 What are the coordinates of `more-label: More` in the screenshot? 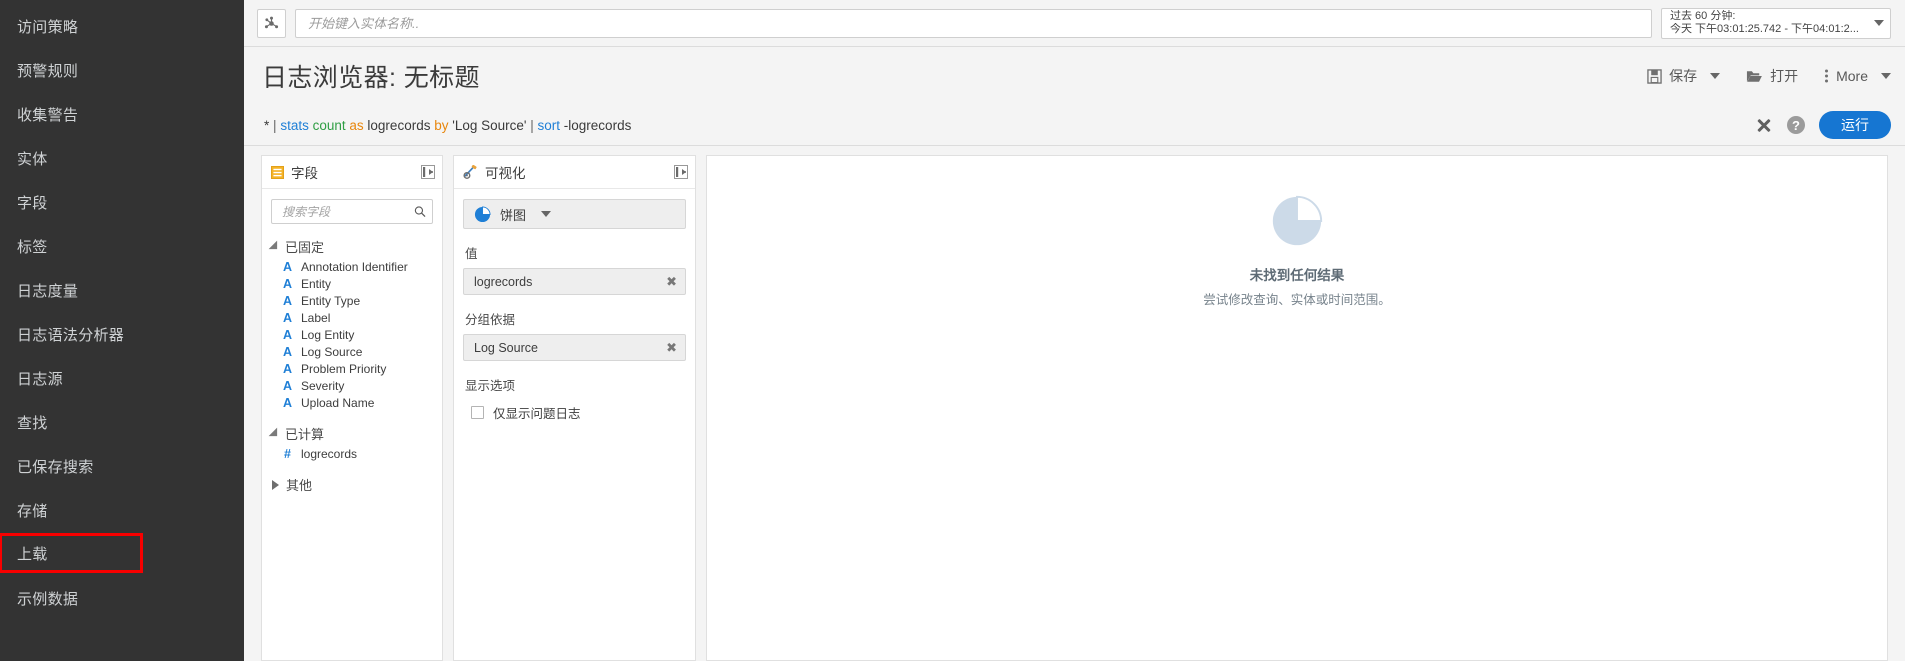 It's located at (1852, 76).